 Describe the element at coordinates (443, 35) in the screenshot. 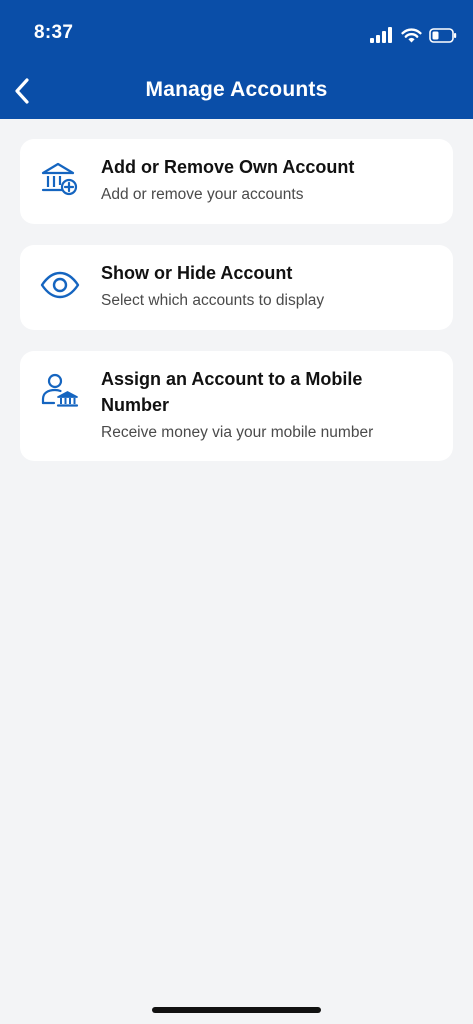

I see `battery-icon` at that location.